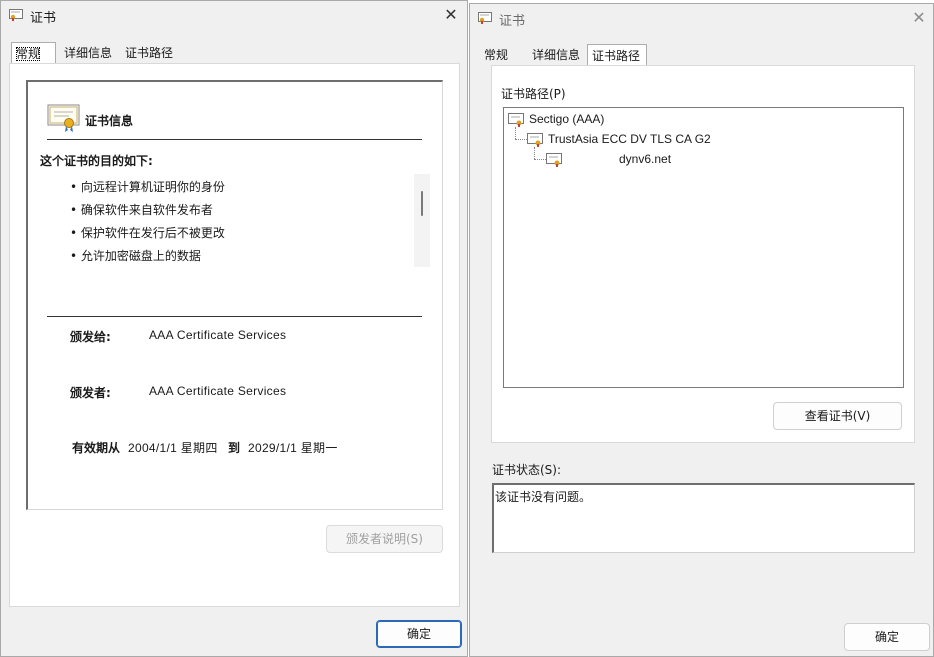 The image size is (934, 657). I want to click on cert-info-heading: 证书信息, so click(109, 121).